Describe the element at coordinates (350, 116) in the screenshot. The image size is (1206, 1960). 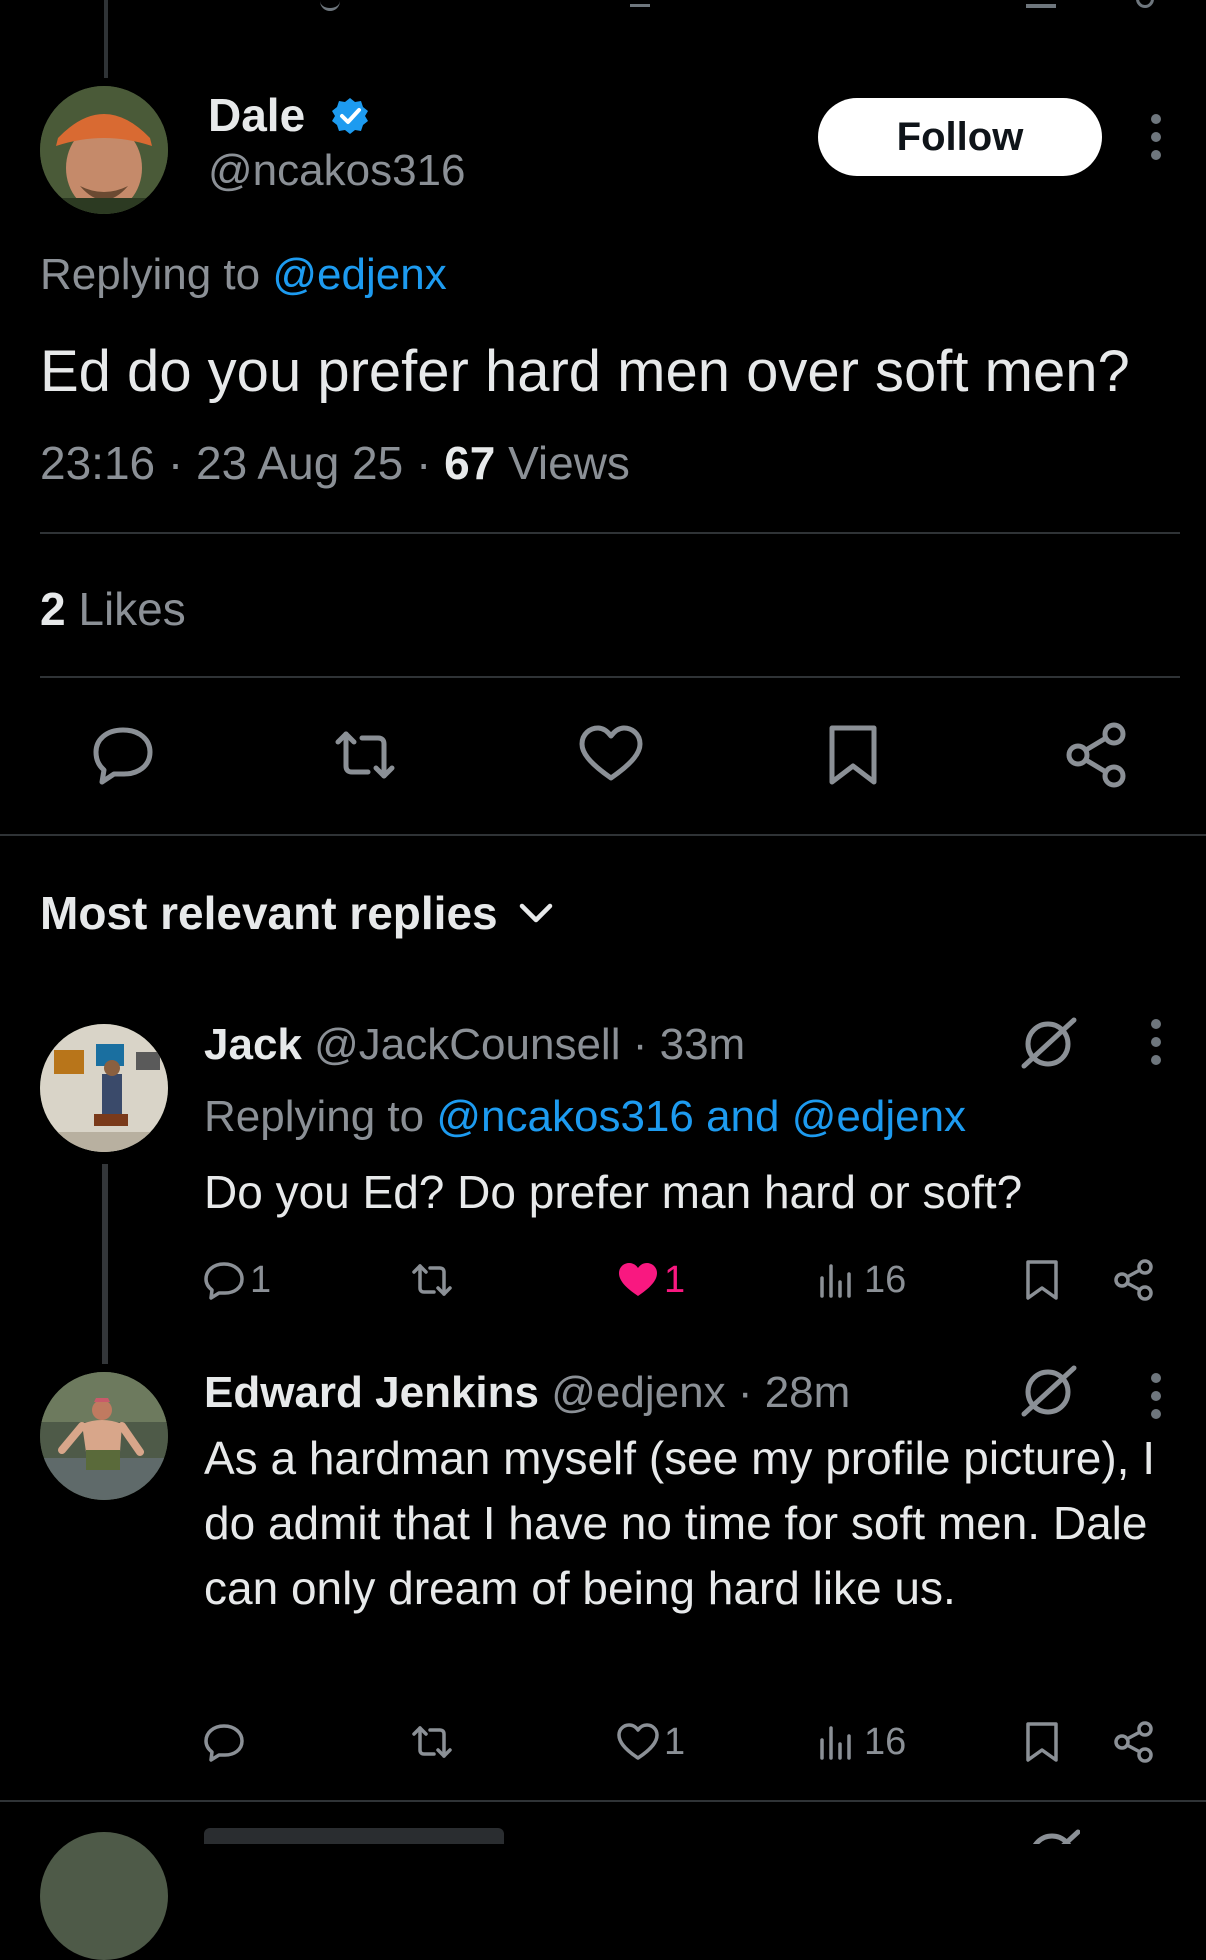
I see `verified-badge-icon` at that location.